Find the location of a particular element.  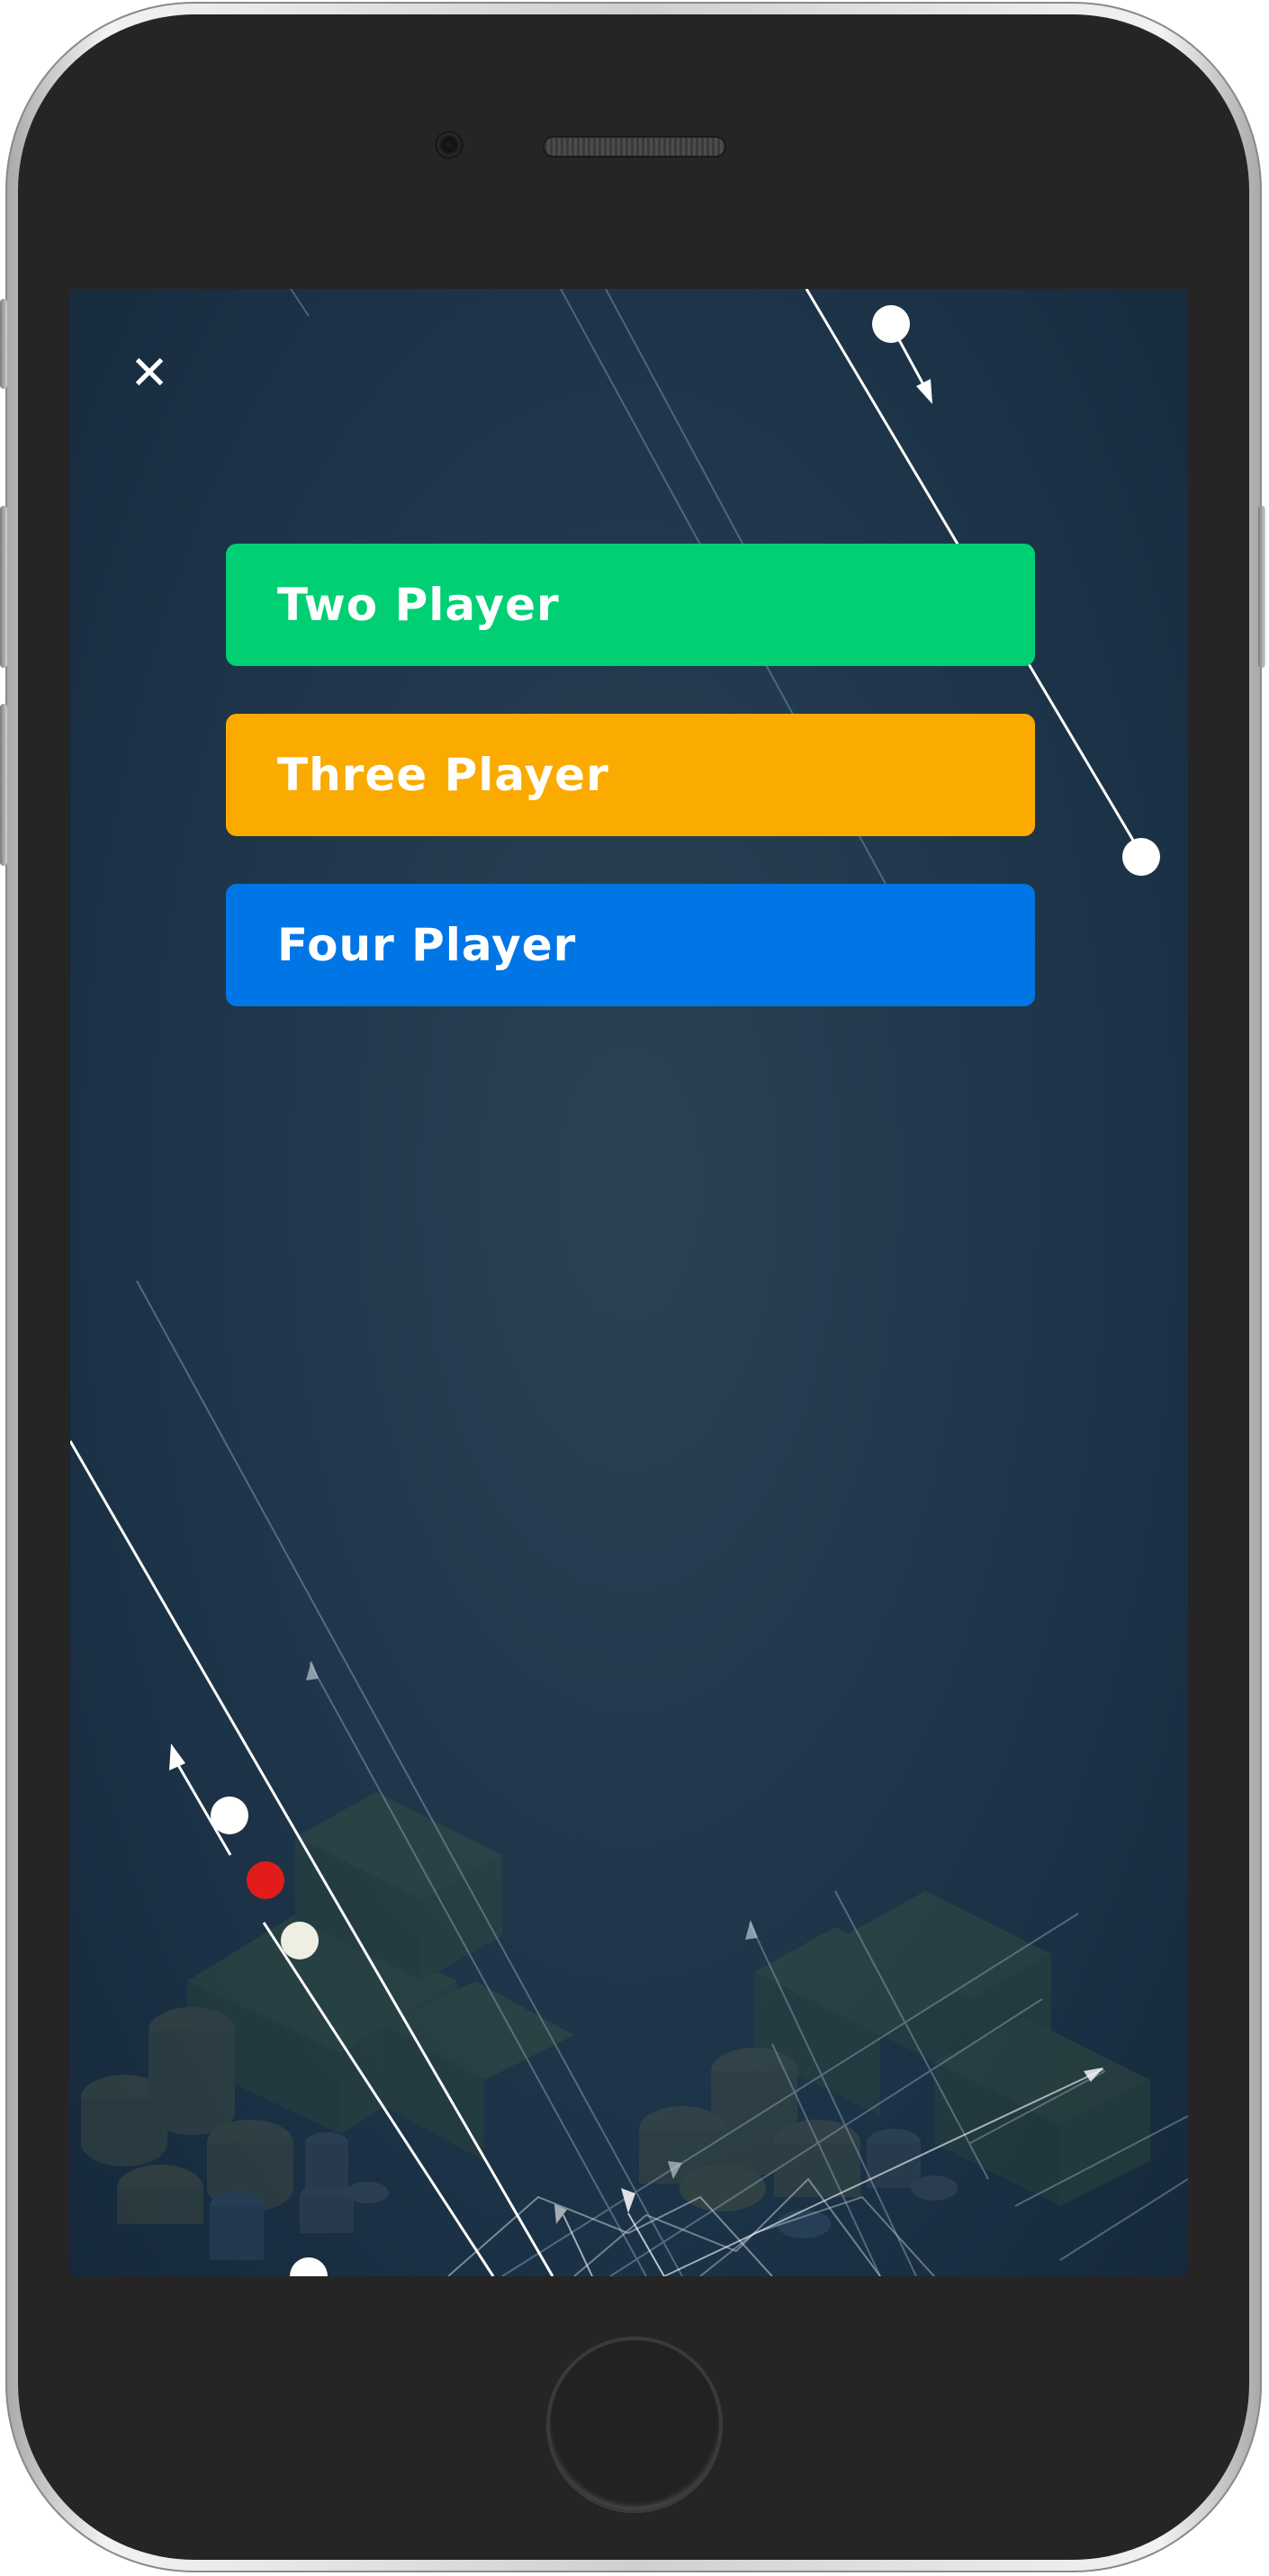

close-button: ✕ is located at coordinates (149, 373).